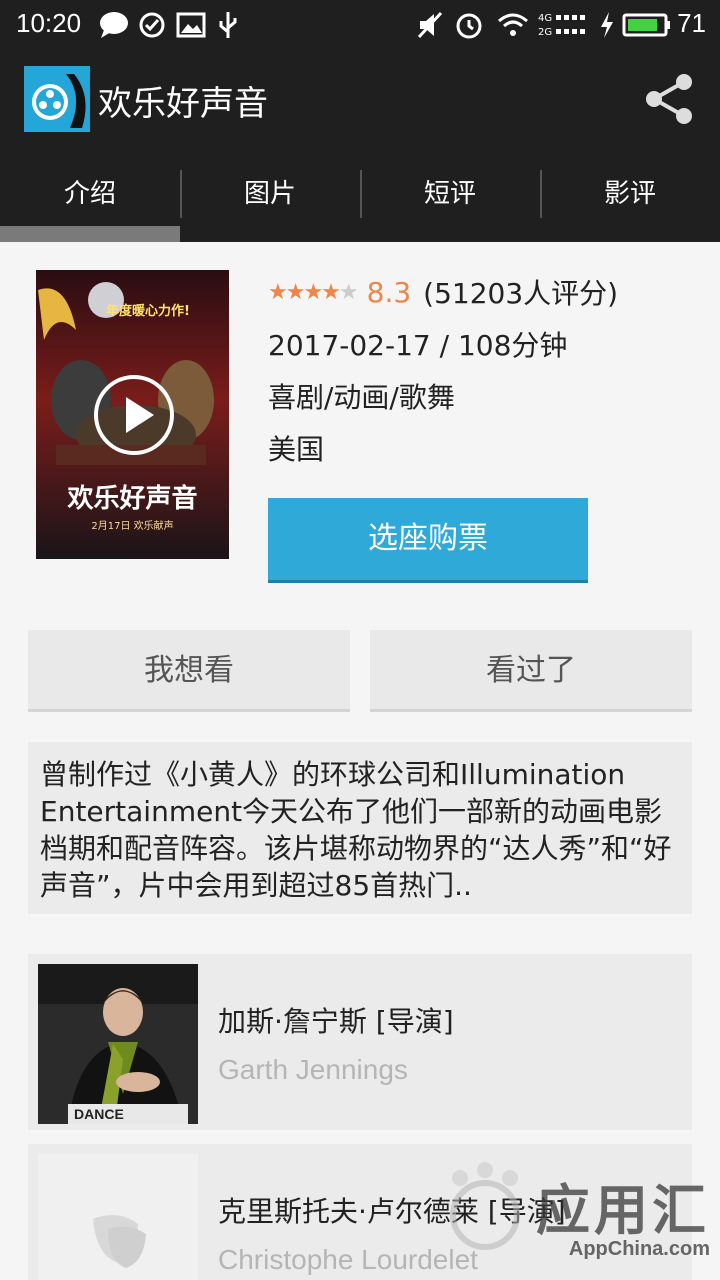 This screenshot has width=720, height=1280. What do you see at coordinates (148, 311) in the screenshot?
I see `poster-tagline: 年度暖心力作!` at bounding box center [148, 311].